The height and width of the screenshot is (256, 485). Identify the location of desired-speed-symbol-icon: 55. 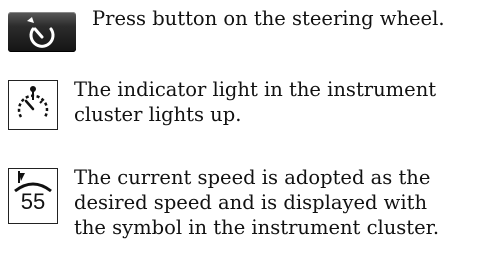
(33, 196).